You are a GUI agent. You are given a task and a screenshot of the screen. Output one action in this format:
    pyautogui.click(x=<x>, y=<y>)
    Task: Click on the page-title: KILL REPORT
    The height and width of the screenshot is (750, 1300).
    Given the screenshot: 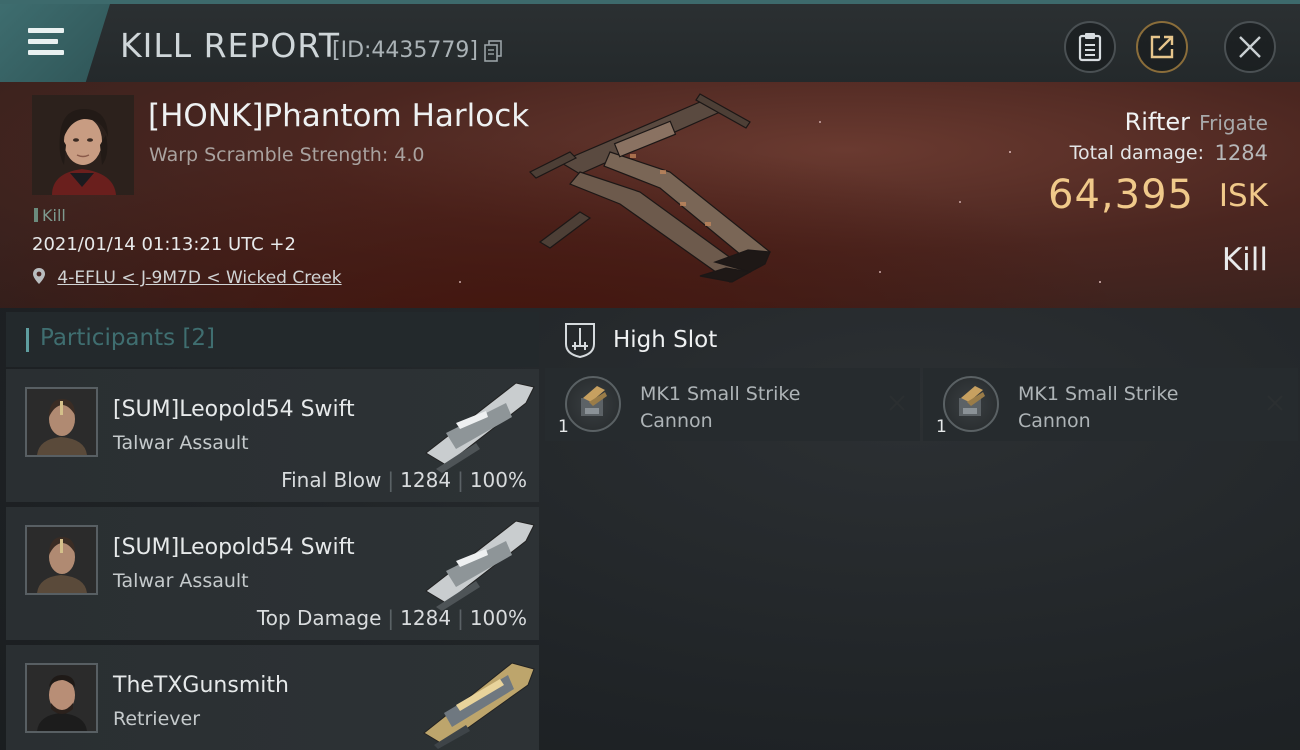 What is the action you would take?
    pyautogui.click(x=230, y=45)
    